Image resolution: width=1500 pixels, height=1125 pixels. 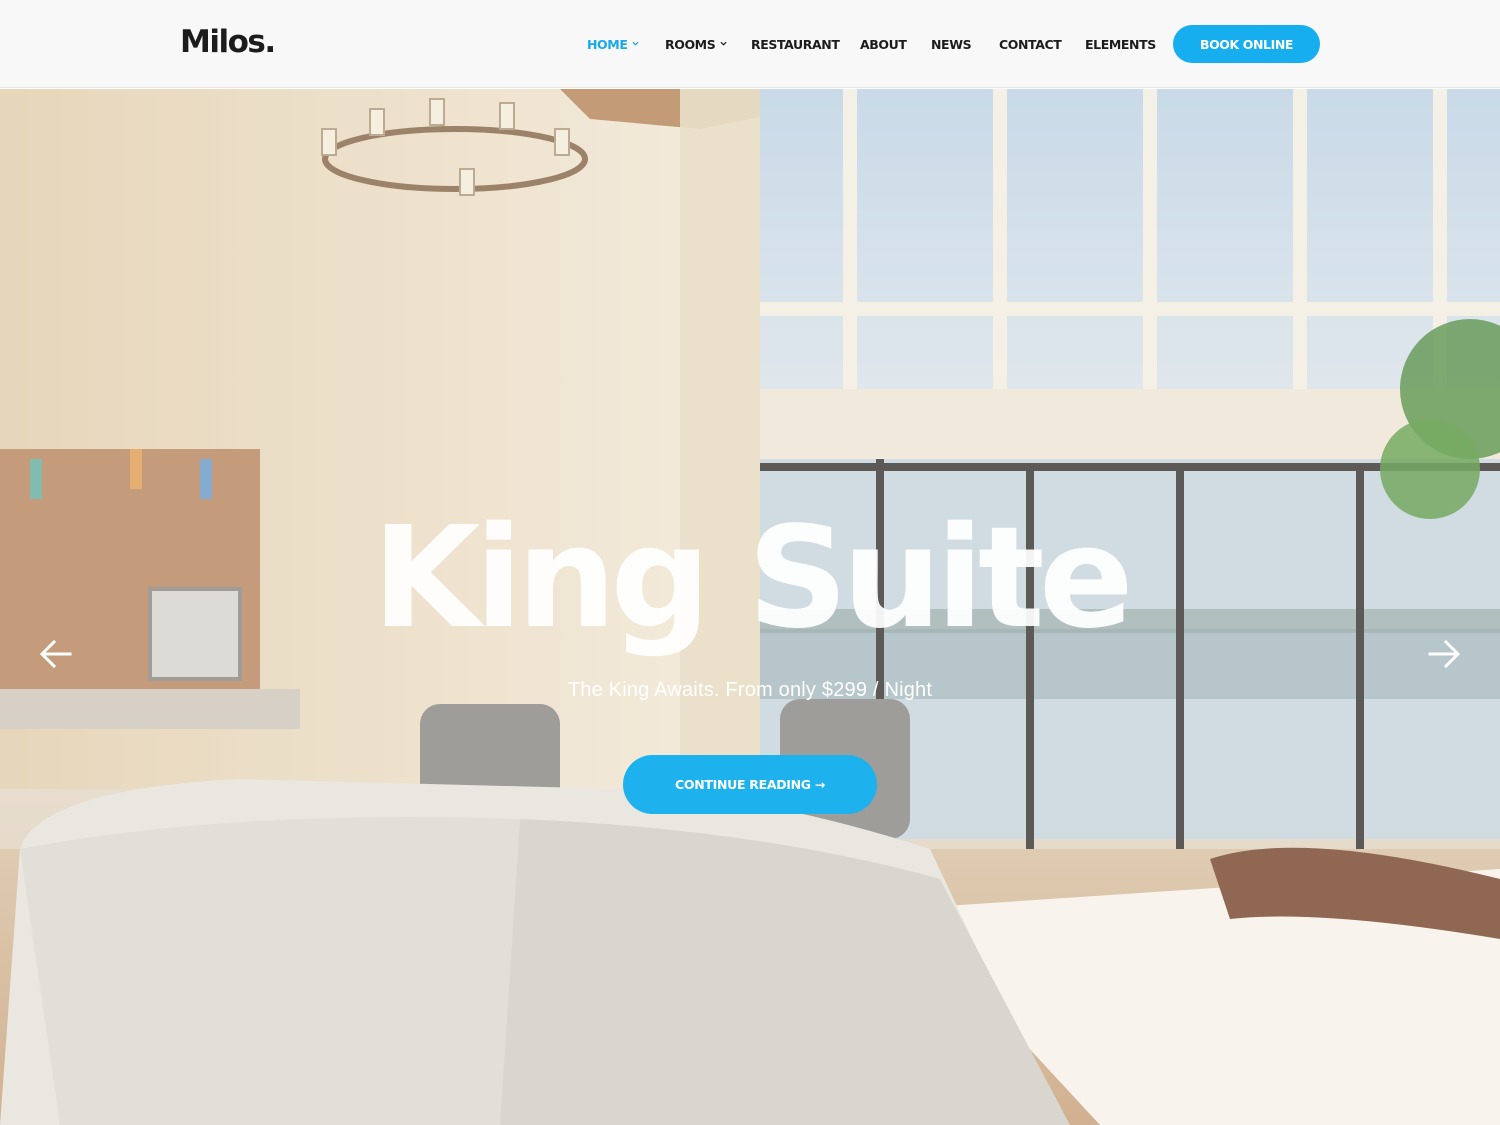 I want to click on nav-item-rooms: ROOMS, so click(x=696, y=44).